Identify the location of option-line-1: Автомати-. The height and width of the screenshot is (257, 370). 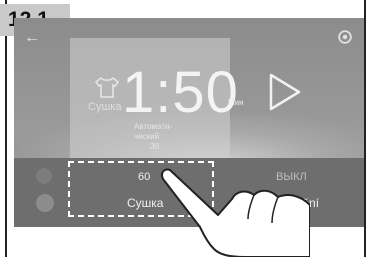
(153, 126).